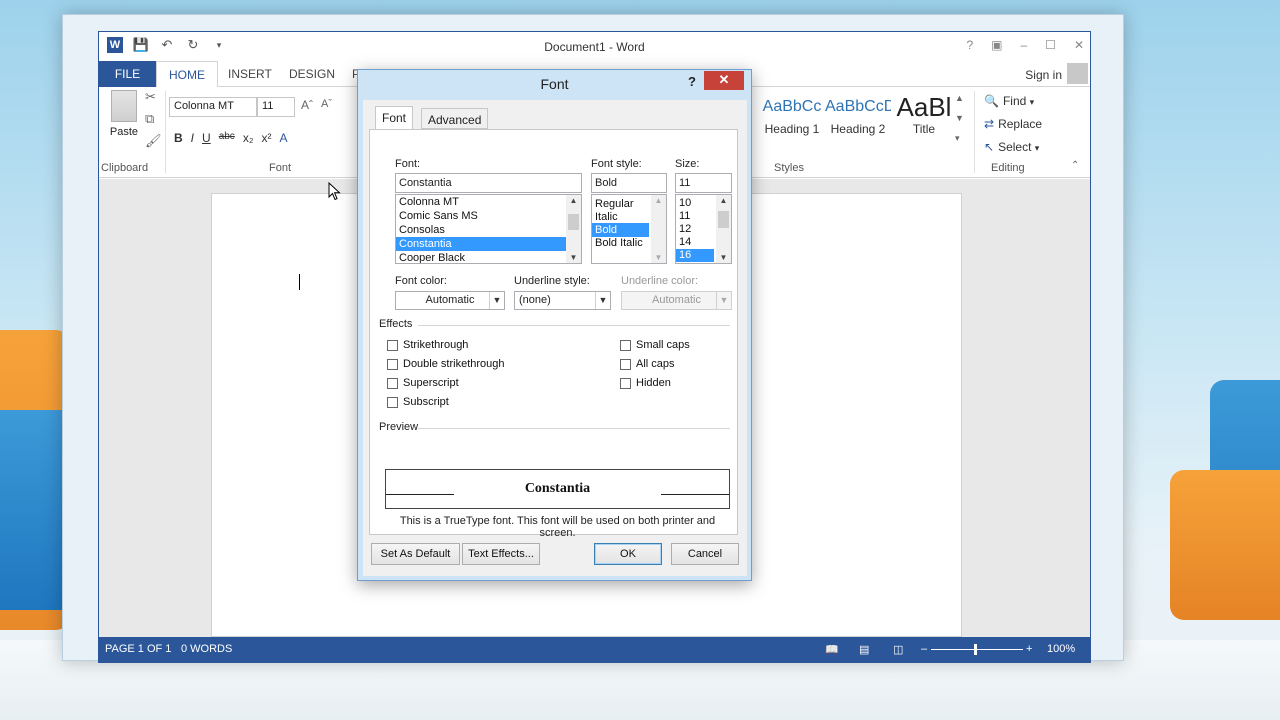 Image resolution: width=1280 pixels, height=720 pixels. What do you see at coordinates (676, 300) in the screenshot?
I see `underline-color-select: Automatic ▼` at bounding box center [676, 300].